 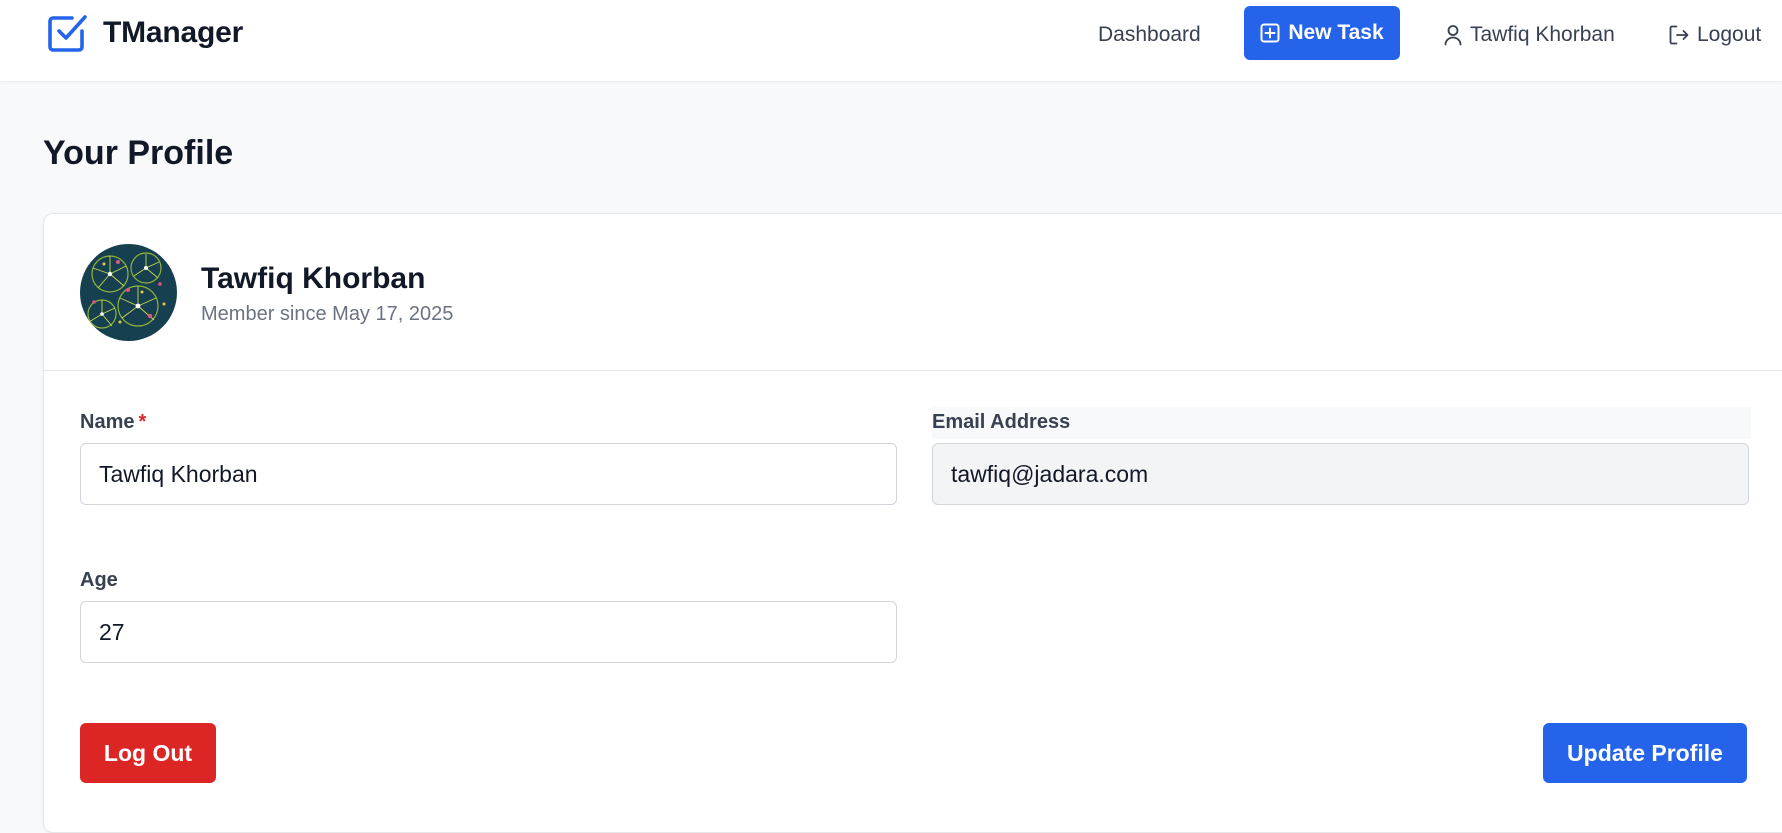 I want to click on avatar, so click(x=128, y=292).